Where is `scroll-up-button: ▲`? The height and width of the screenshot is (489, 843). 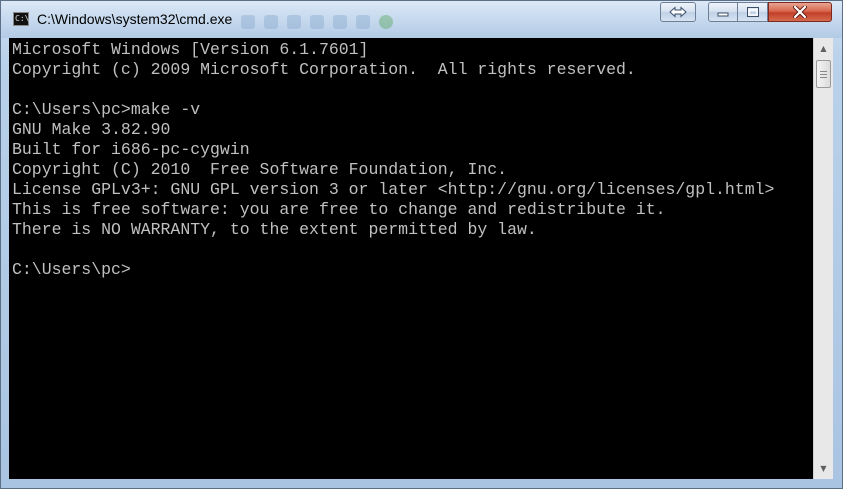
scroll-up-button: ▲ is located at coordinates (823, 48).